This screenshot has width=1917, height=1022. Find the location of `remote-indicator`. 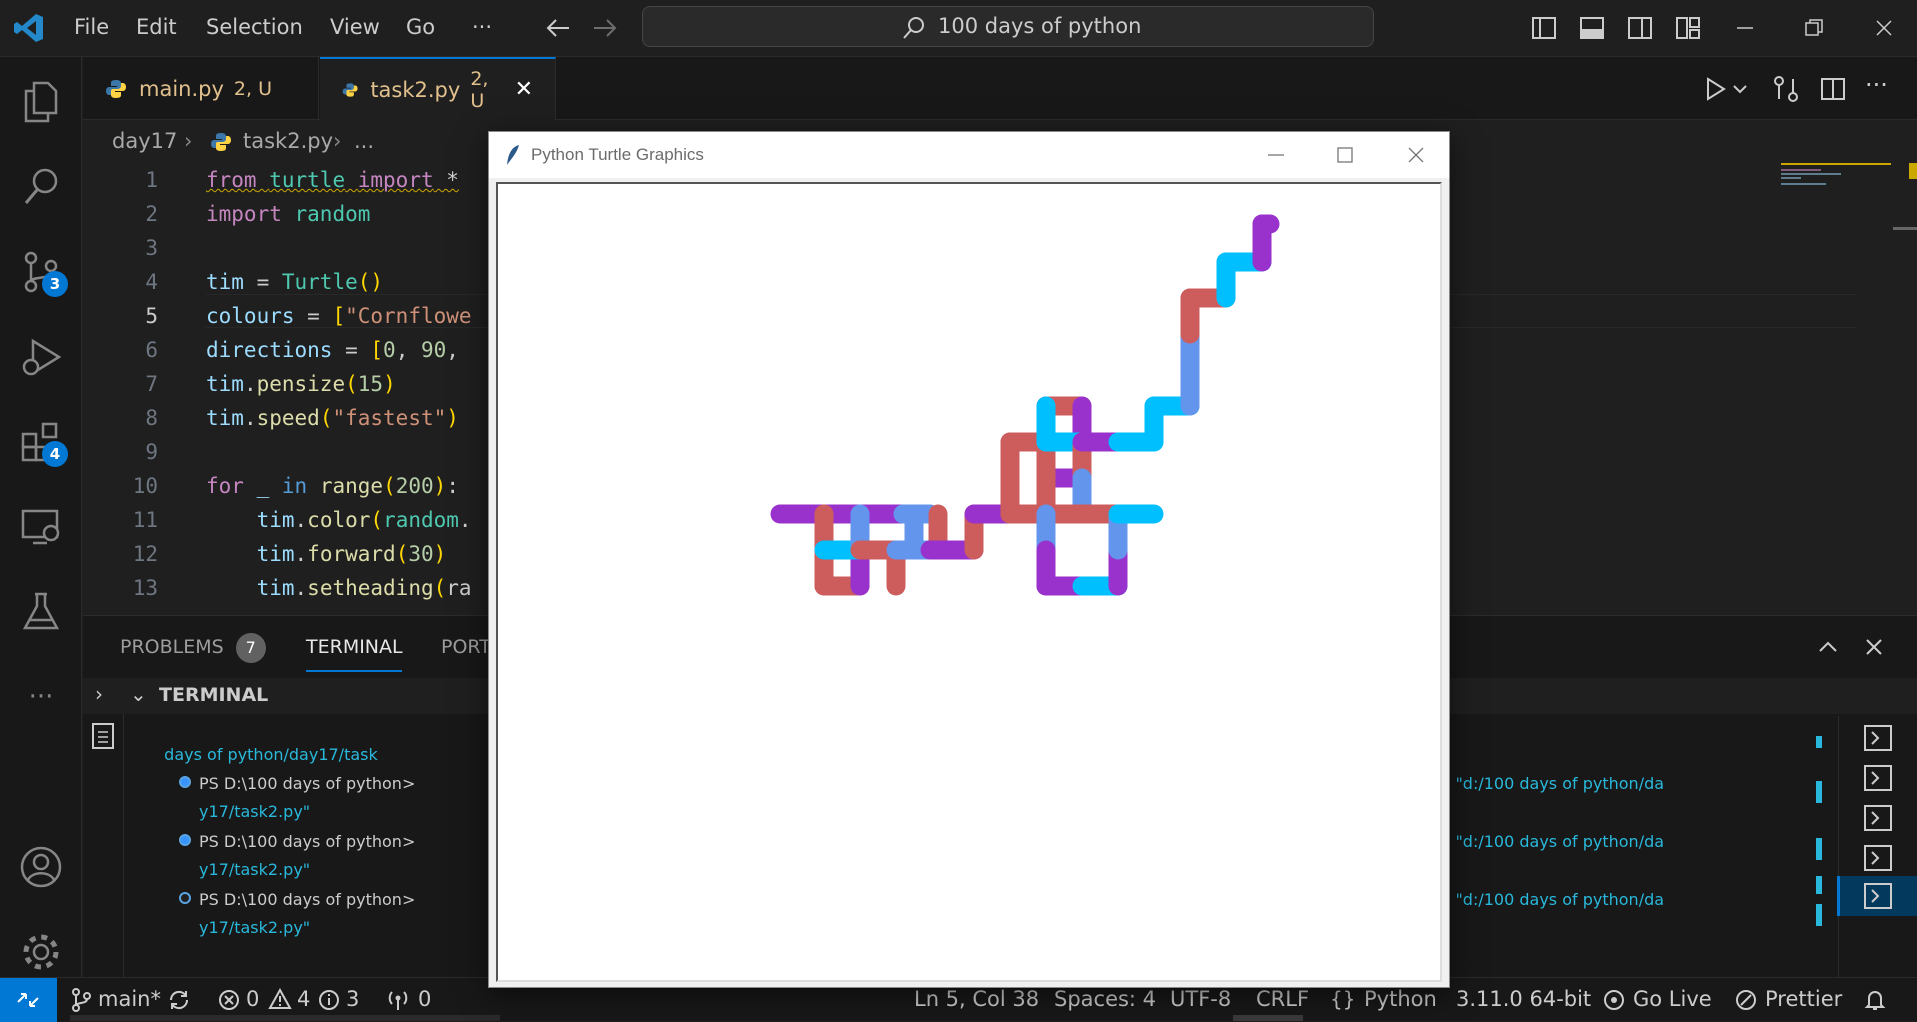

remote-indicator is located at coordinates (28, 1000).